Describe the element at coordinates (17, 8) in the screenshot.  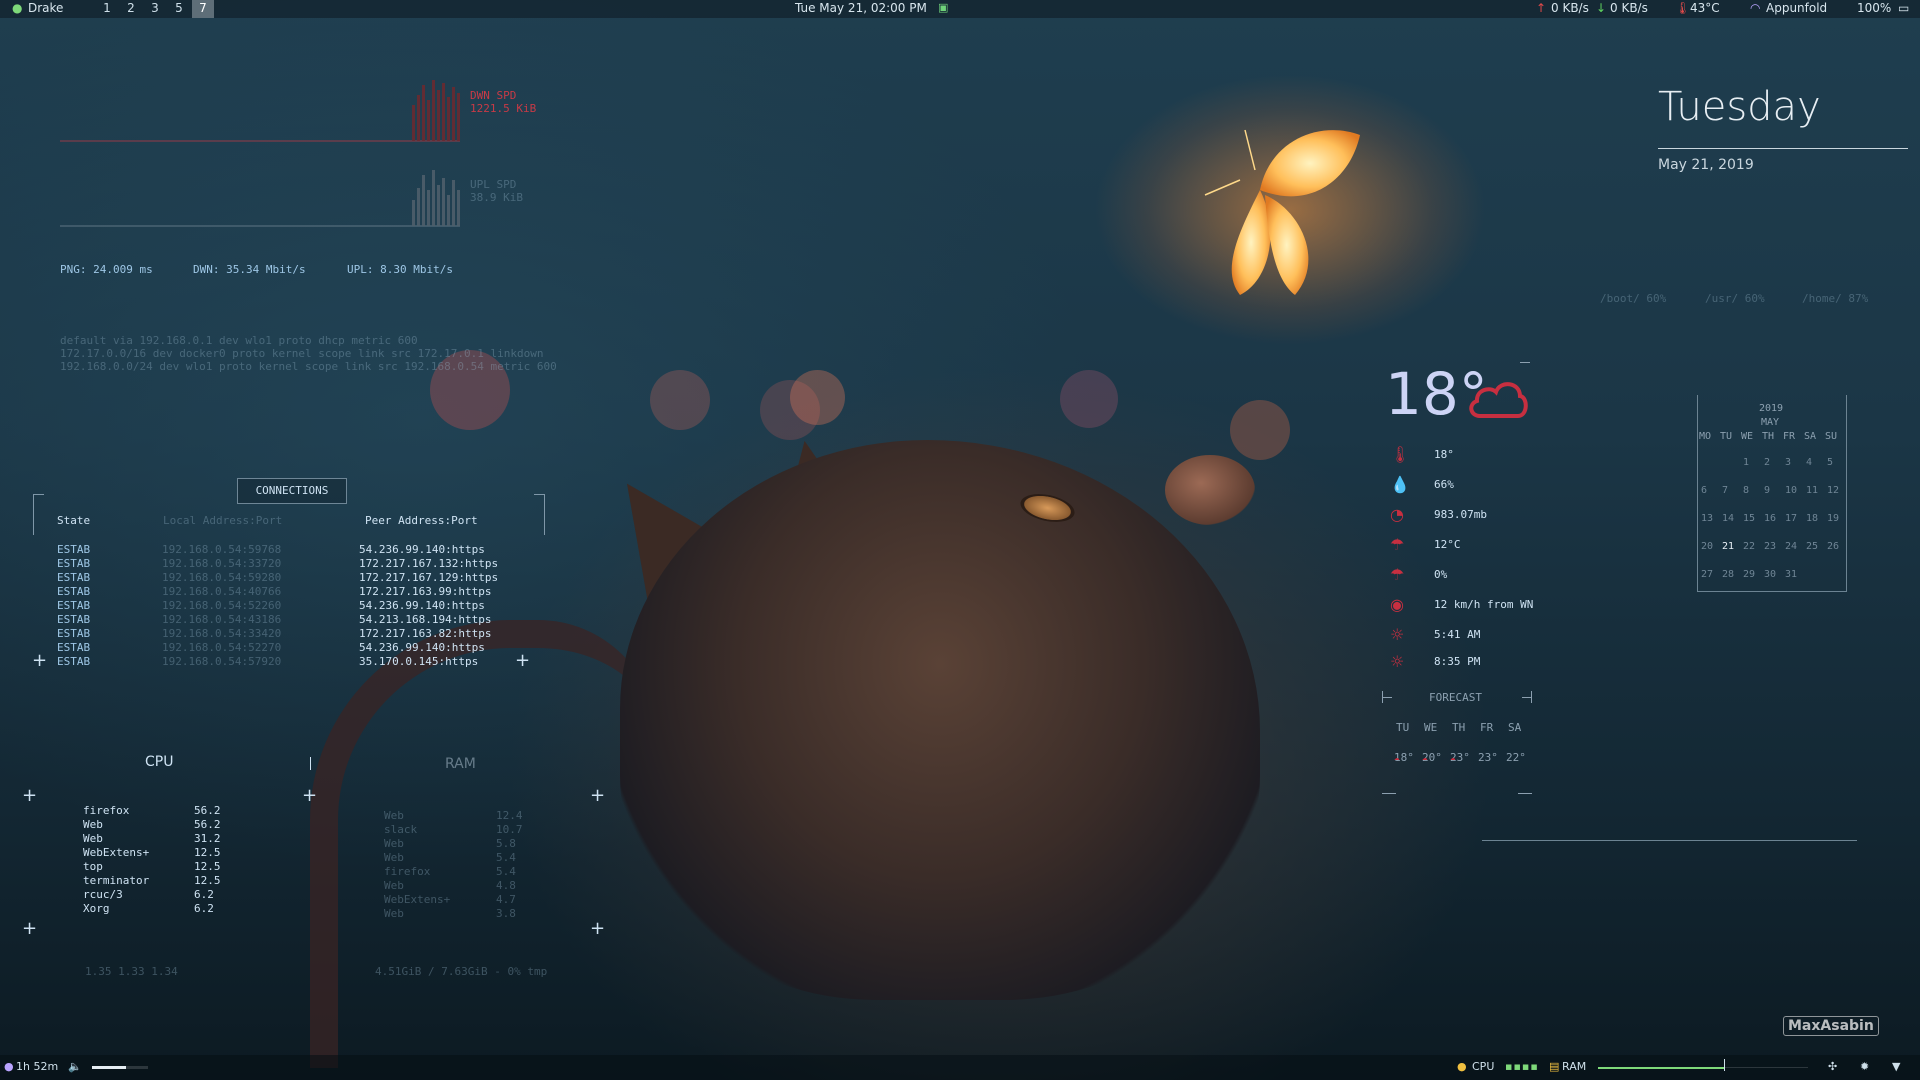
I see `user-icon: ●` at that location.